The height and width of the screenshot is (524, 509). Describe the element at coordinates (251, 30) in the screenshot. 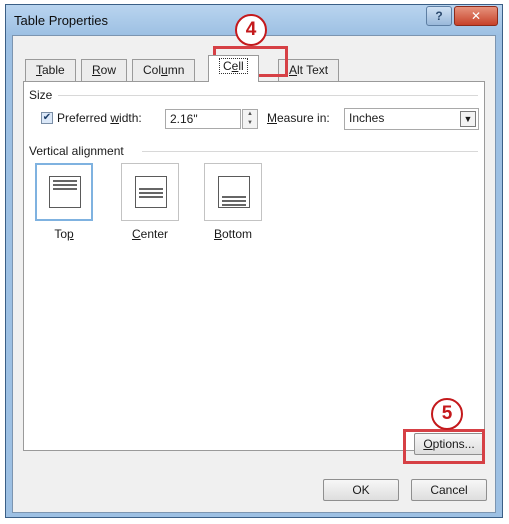

I see `step-4-badge: 4` at that location.